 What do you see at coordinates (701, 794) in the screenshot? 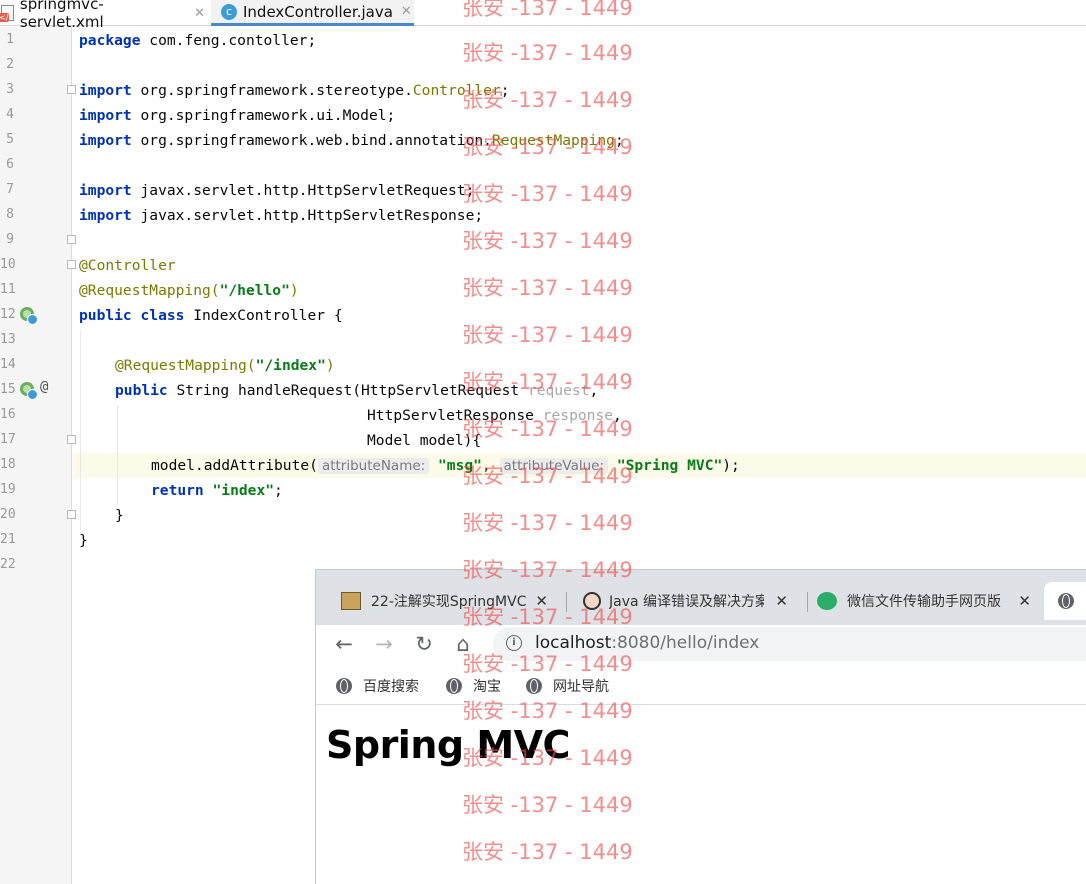
I see `page-content: Spring MVC` at bounding box center [701, 794].